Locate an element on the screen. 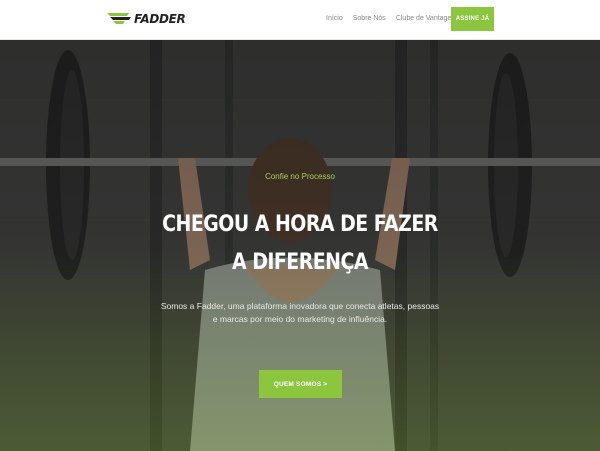 The height and width of the screenshot is (451, 600). nav-item-clube-de-vantagens: Clube de Vantagens is located at coordinates (427, 19).